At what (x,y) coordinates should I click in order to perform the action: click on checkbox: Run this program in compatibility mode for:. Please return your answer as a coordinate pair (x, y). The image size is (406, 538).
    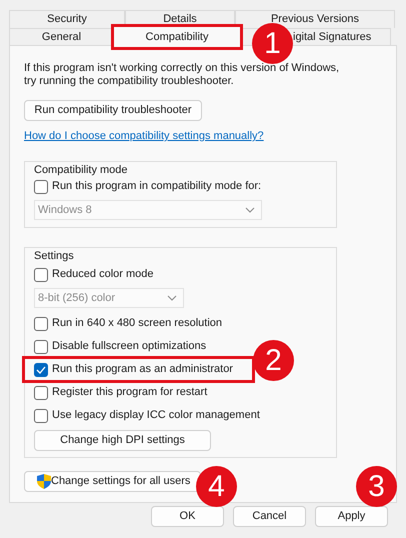
    Looking at the image, I should click on (148, 186).